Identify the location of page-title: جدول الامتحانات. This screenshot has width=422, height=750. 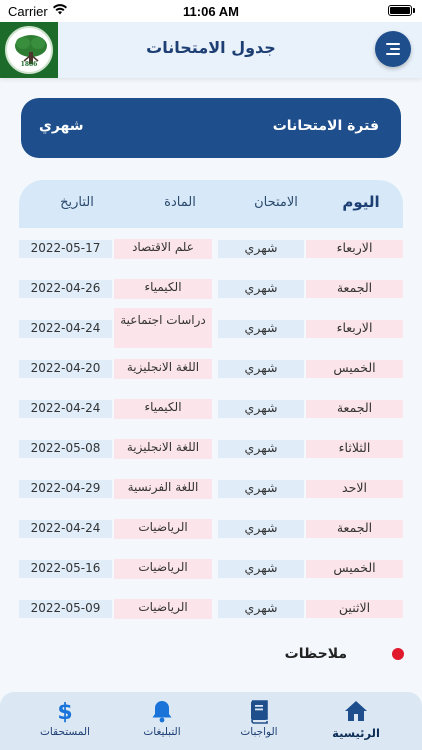
(211, 47).